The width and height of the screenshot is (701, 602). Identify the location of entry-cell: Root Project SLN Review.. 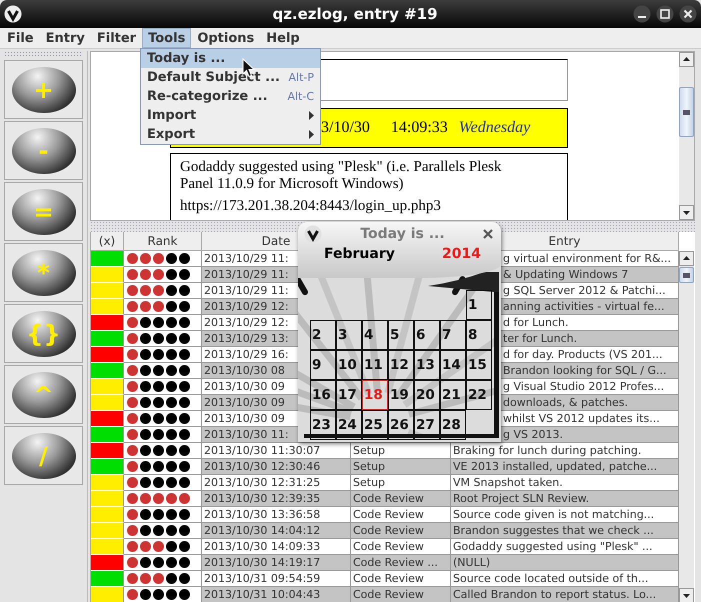
(565, 499).